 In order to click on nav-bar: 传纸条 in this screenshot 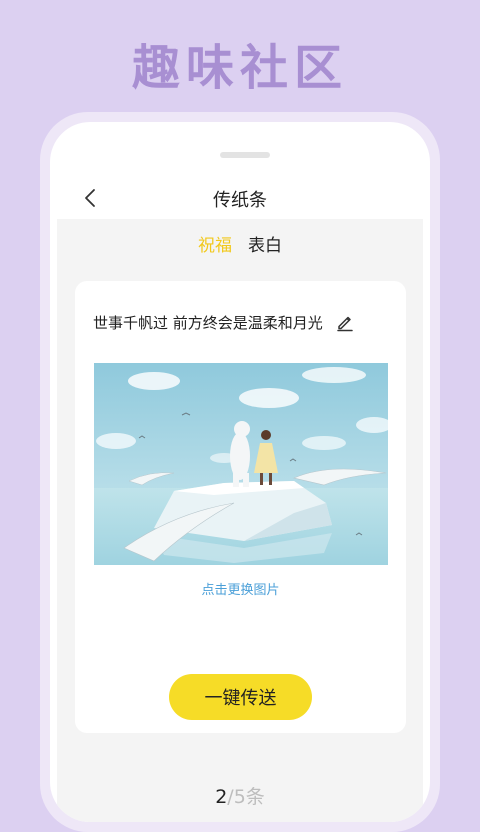, I will do `click(240, 198)`.